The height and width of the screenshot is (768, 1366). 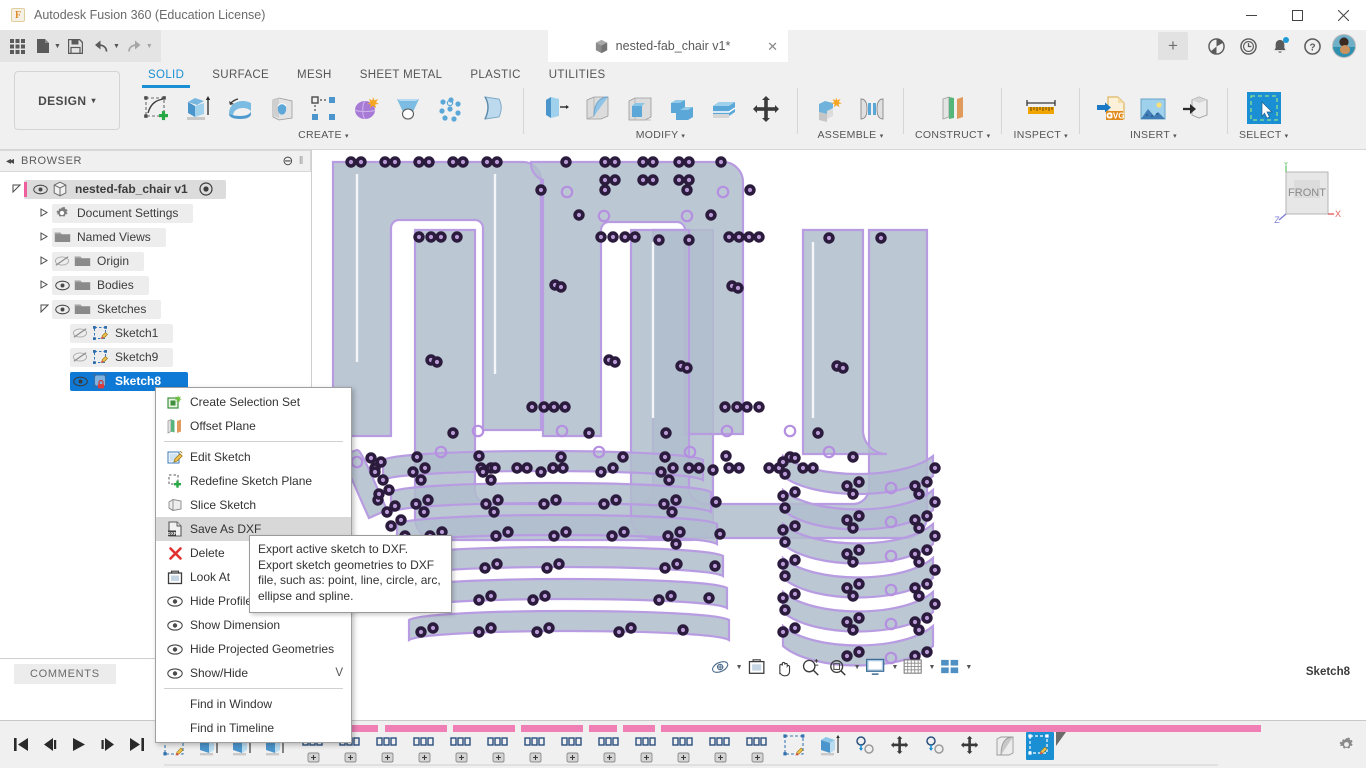 What do you see at coordinates (323, 109) in the screenshot?
I see `pattern-icon` at bounding box center [323, 109].